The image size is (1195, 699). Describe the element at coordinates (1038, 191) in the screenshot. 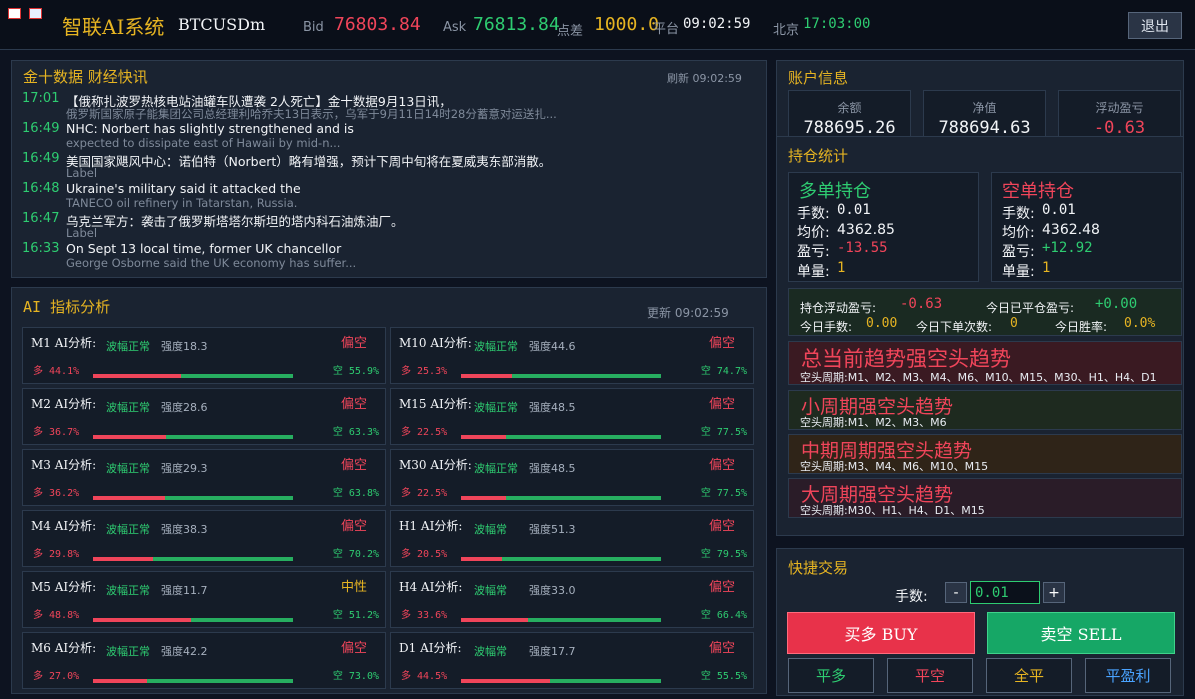

I see `short-title: 空单持仓` at that location.